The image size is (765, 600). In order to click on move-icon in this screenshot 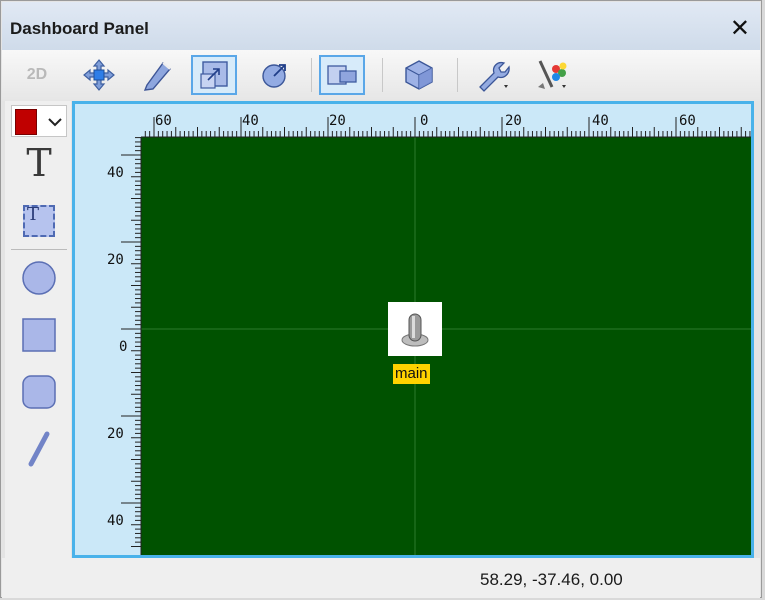, I will do `click(99, 75)`.